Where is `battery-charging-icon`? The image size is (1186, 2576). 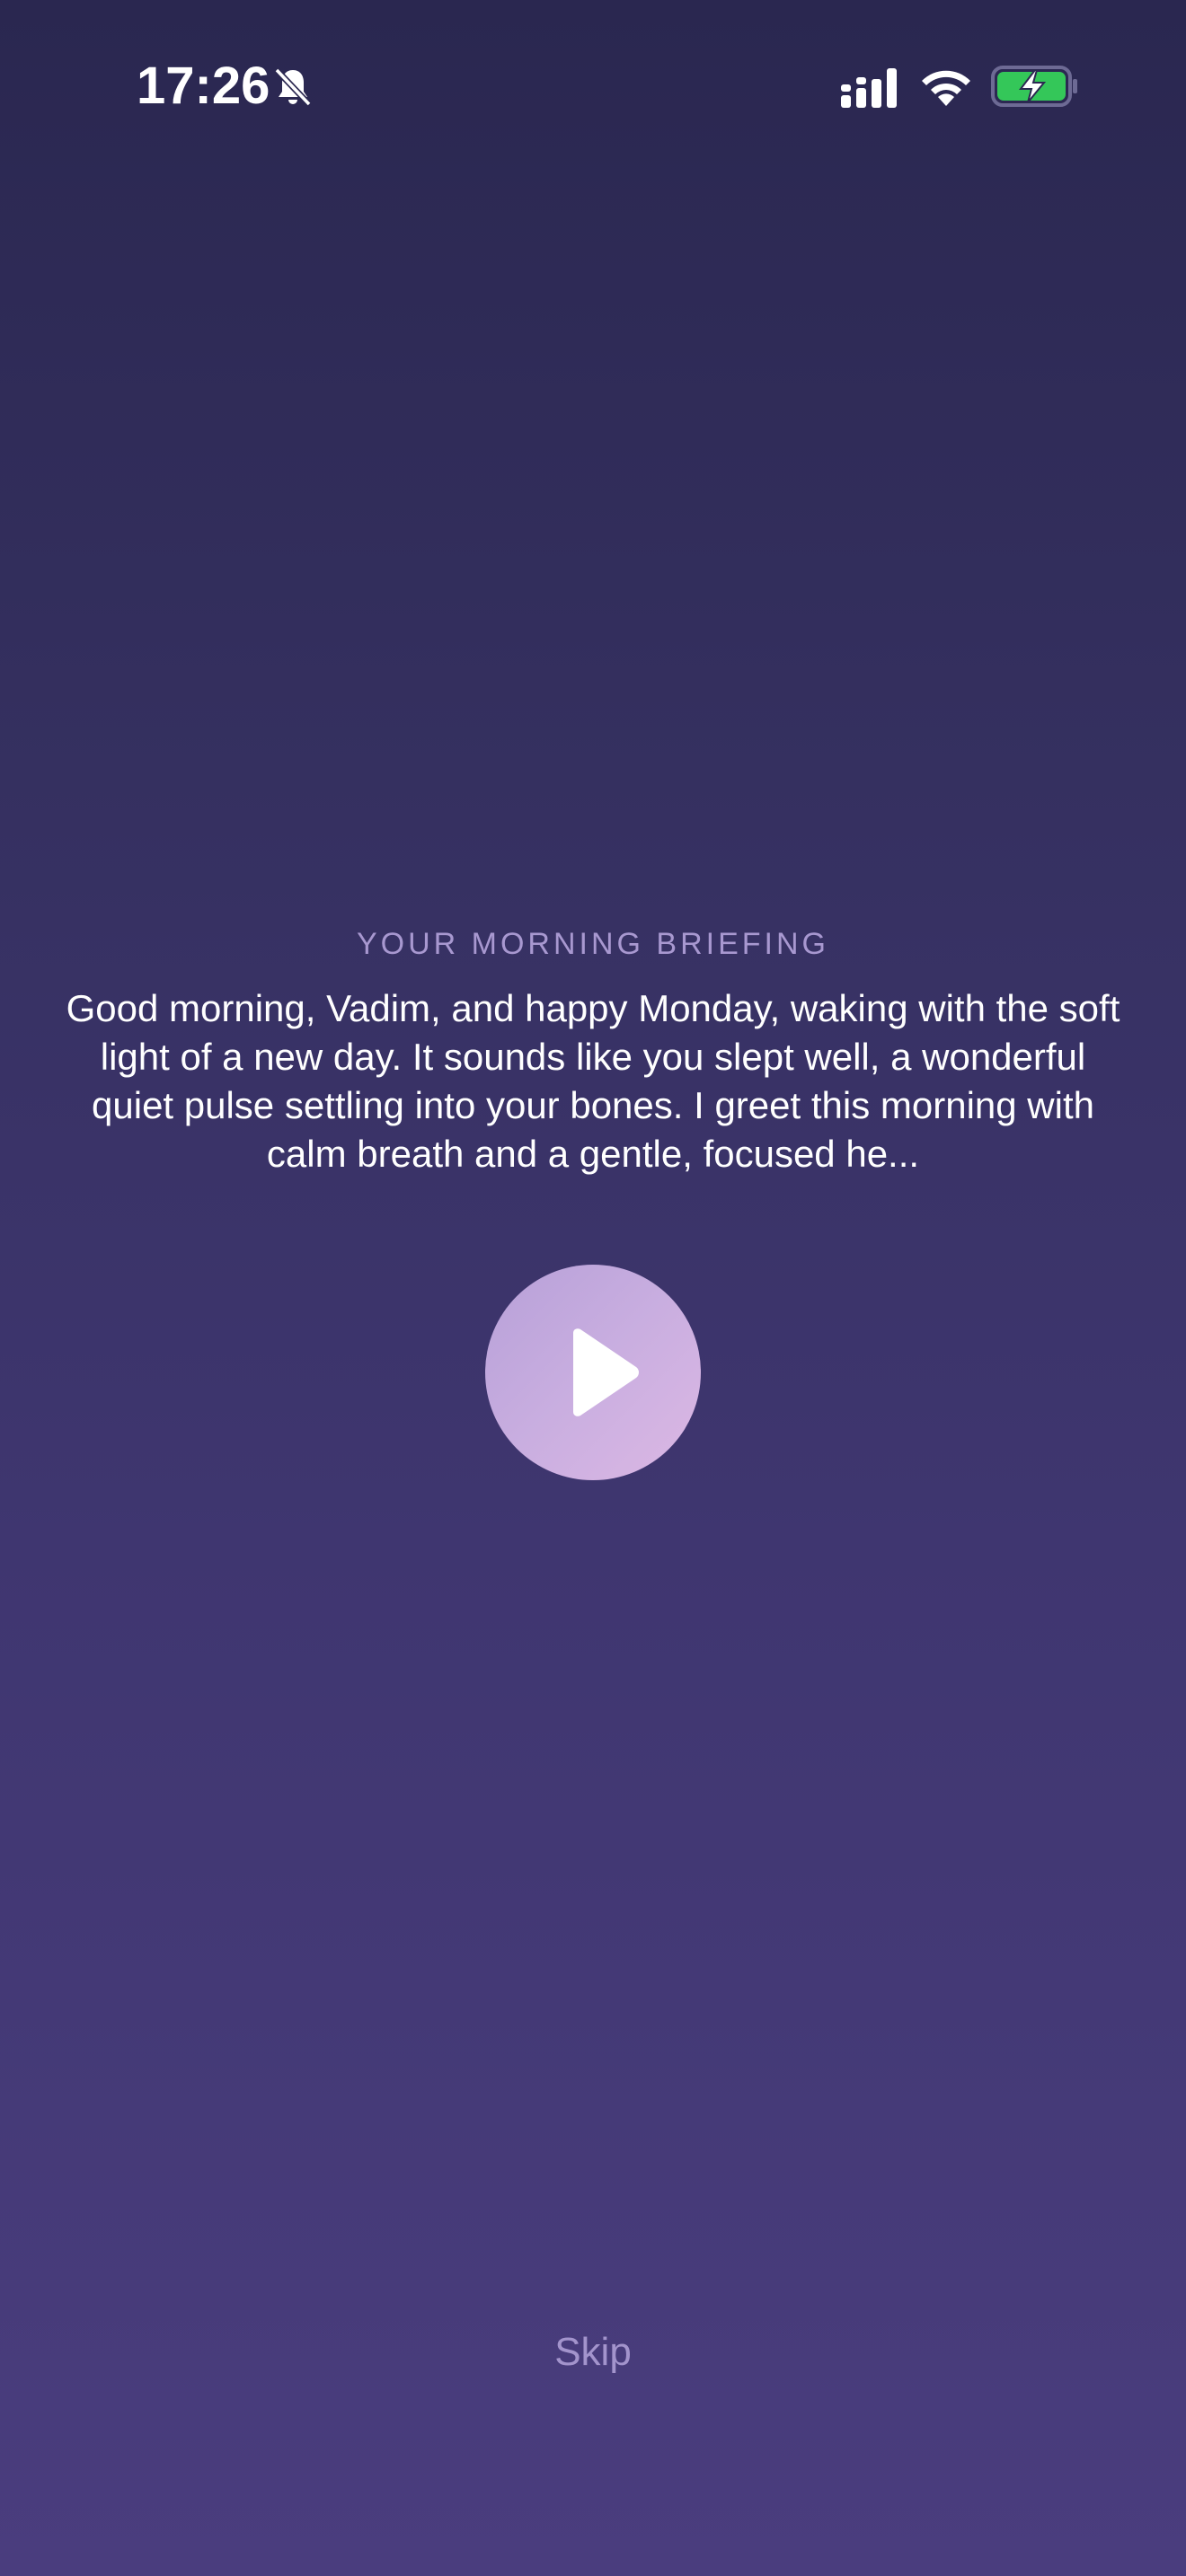 battery-charging-icon is located at coordinates (1034, 86).